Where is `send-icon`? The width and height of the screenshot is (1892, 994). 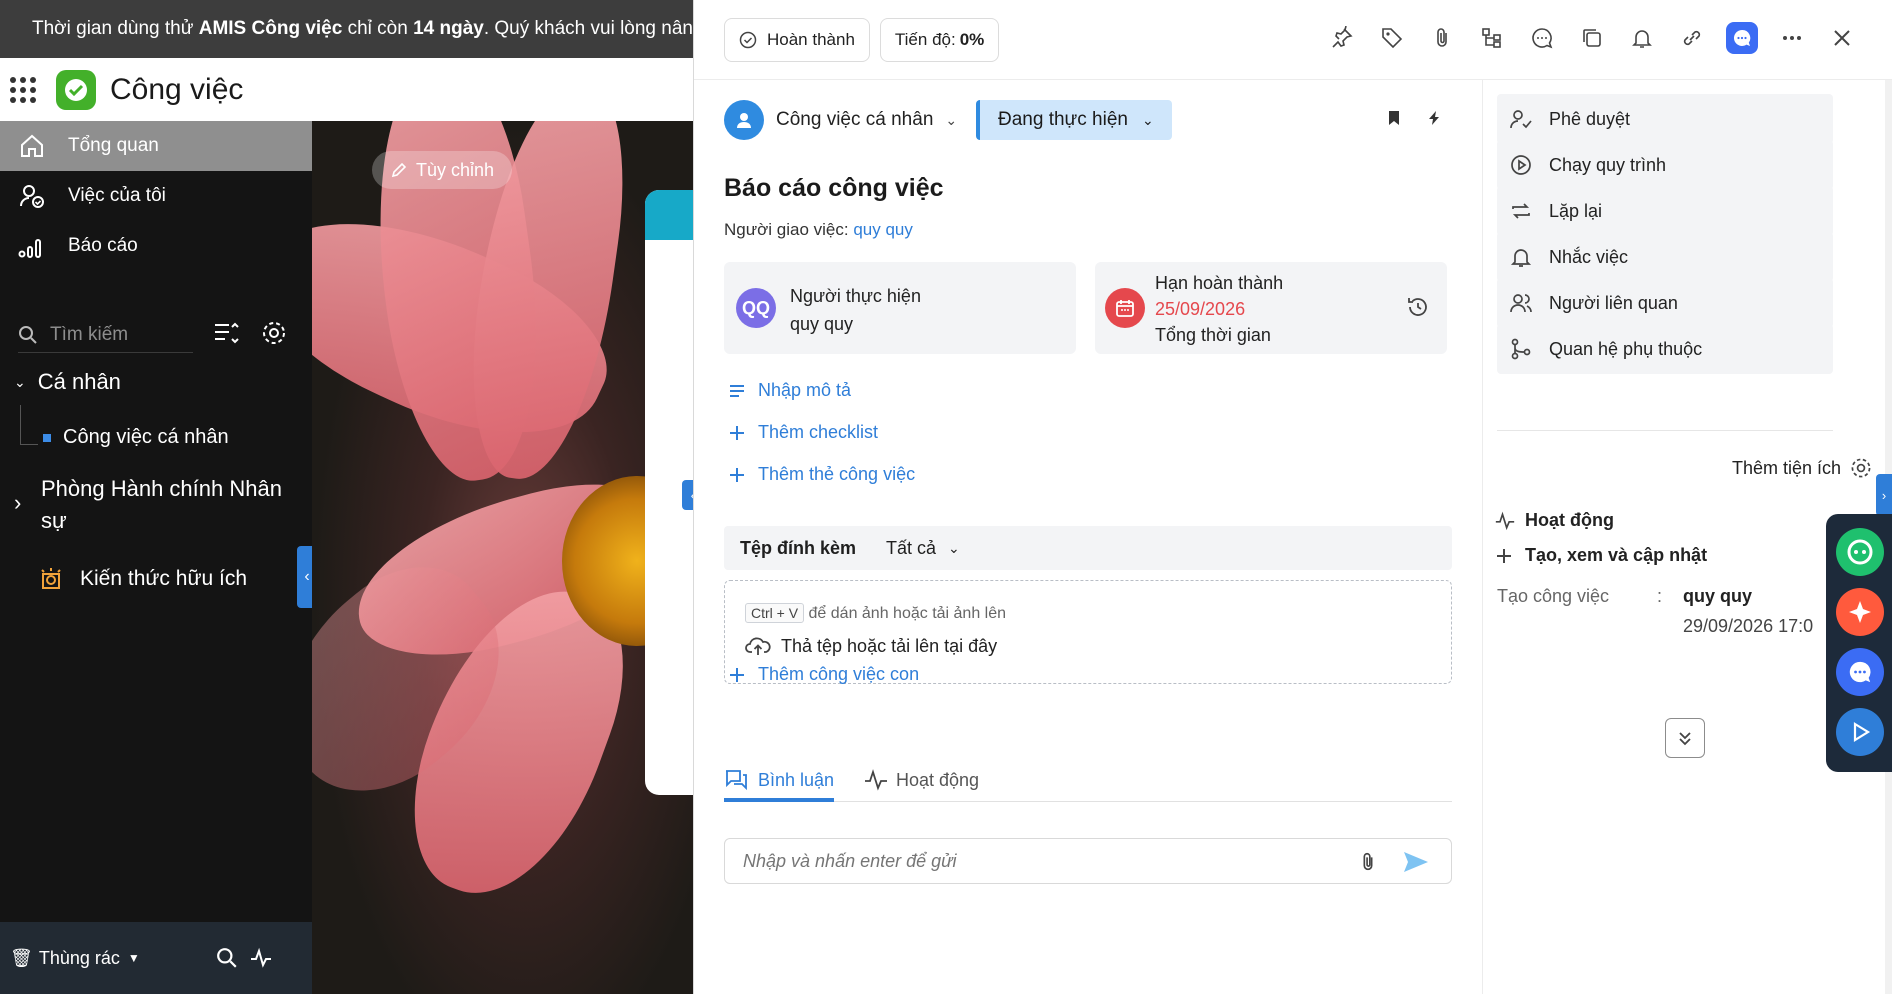 send-icon is located at coordinates (1416, 862).